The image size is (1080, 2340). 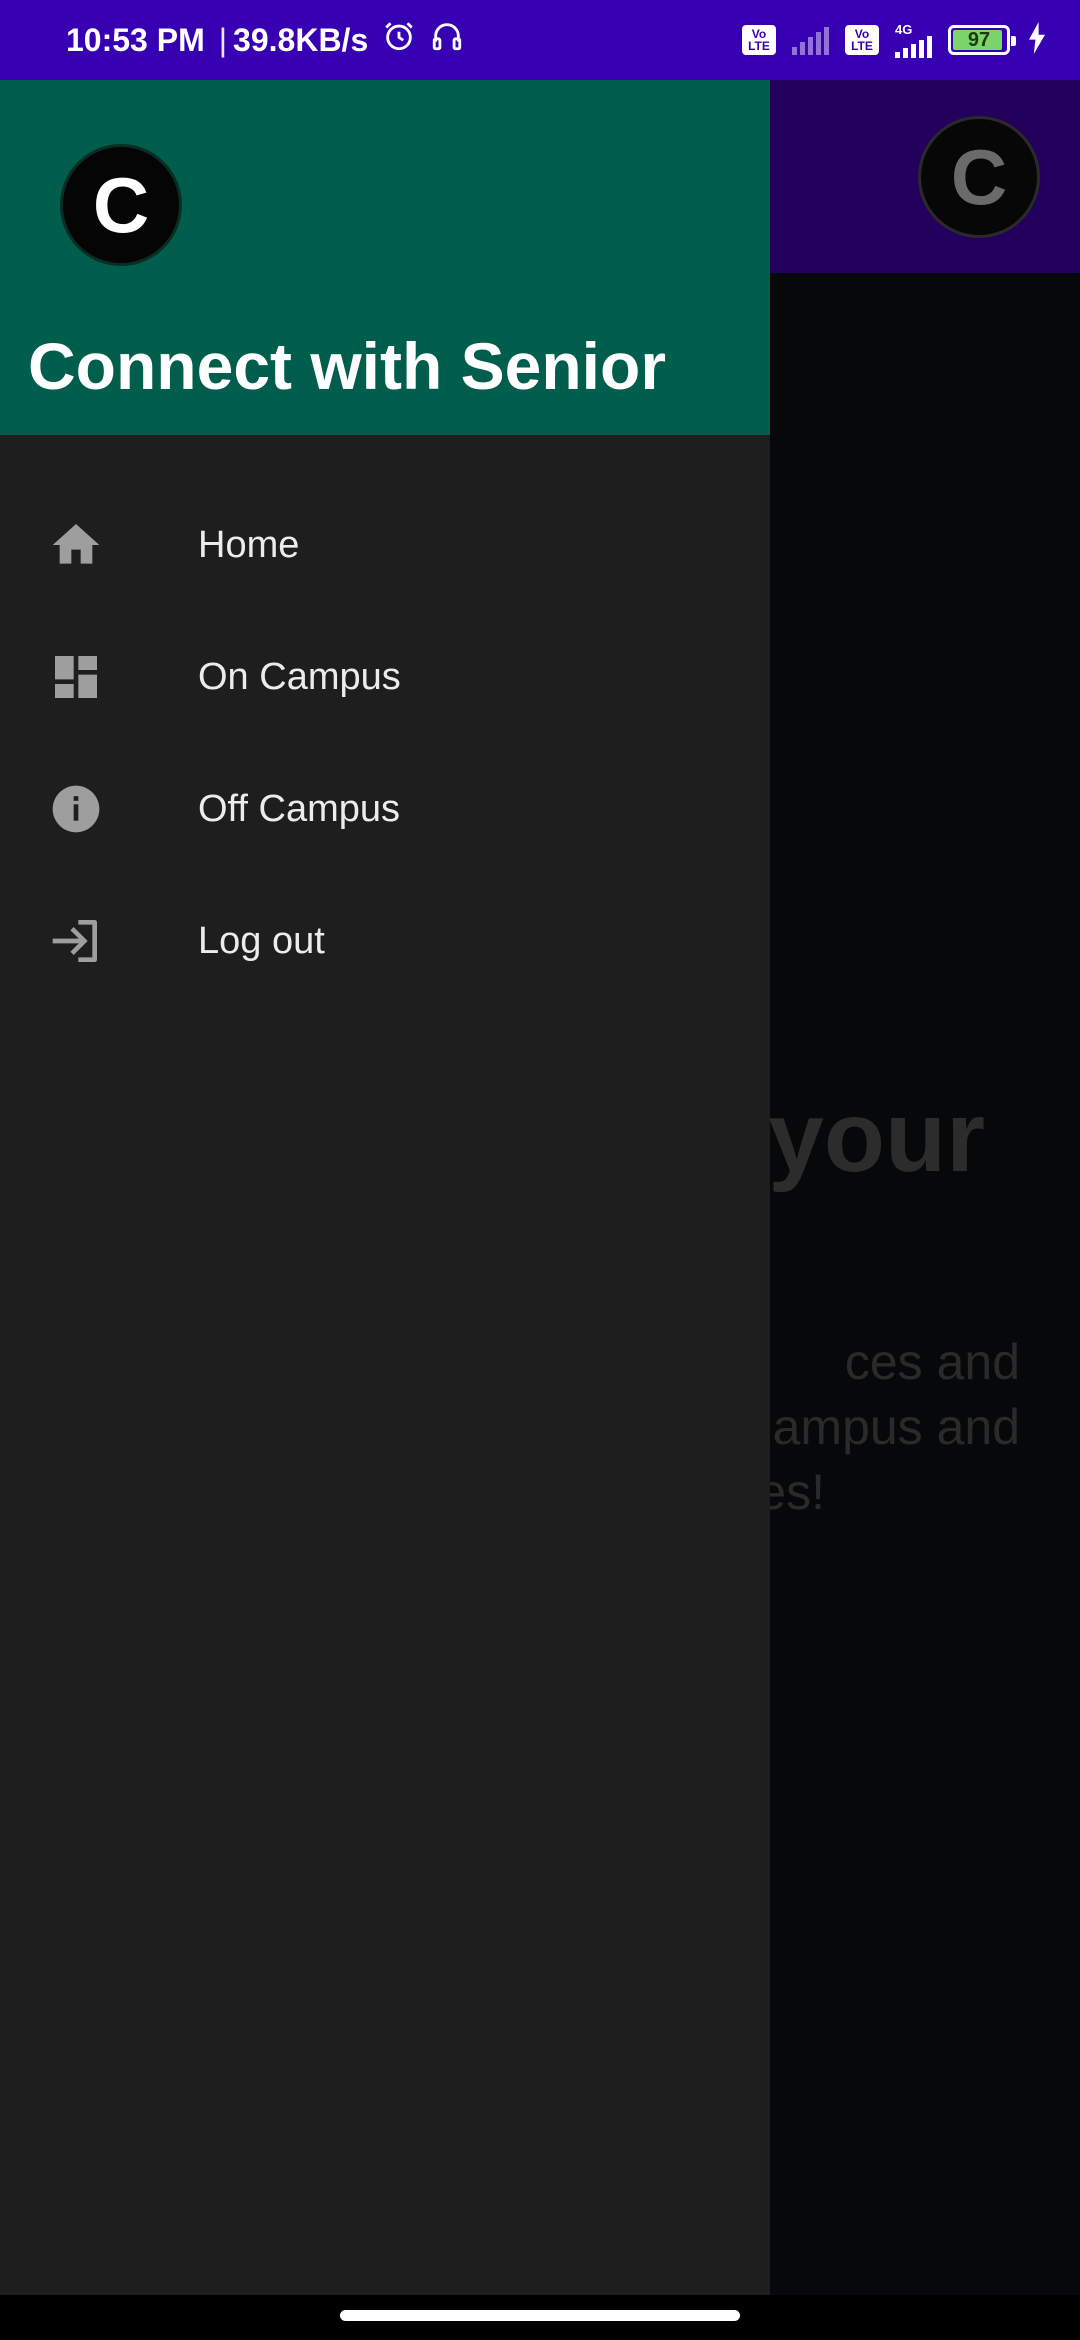 What do you see at coordinates (76, 941) in the screenshot?
I see `login-icon` at bounding box center [76, 941].